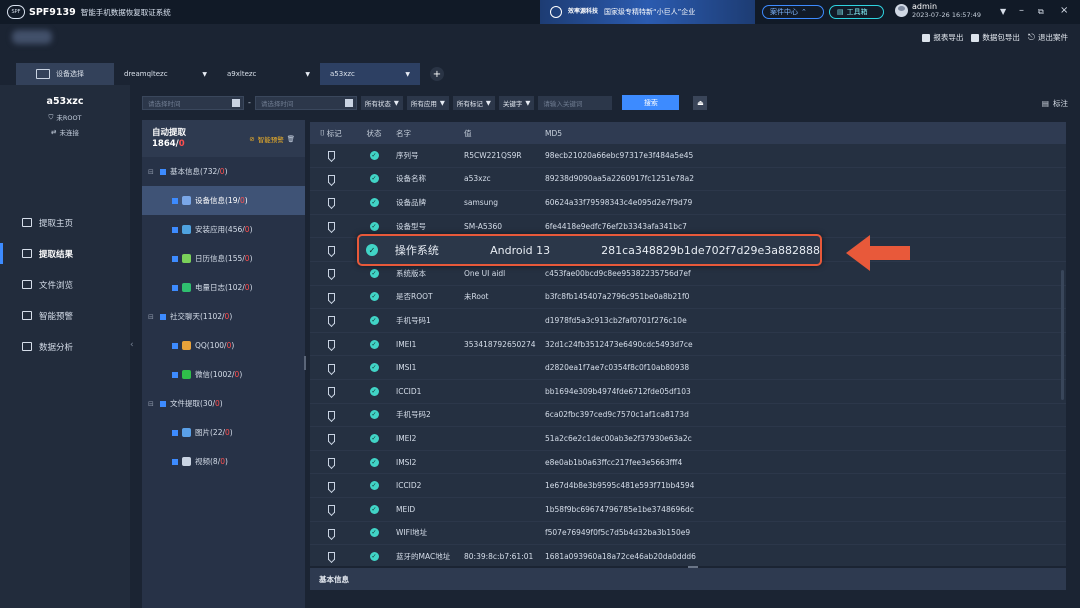  Describe the element at coordinates (688, 439) in the screenshot. I see `table-row: ✓ IMEI2 51a2c6e2c1dec00ab3e2f37930e63a2c` at that location.